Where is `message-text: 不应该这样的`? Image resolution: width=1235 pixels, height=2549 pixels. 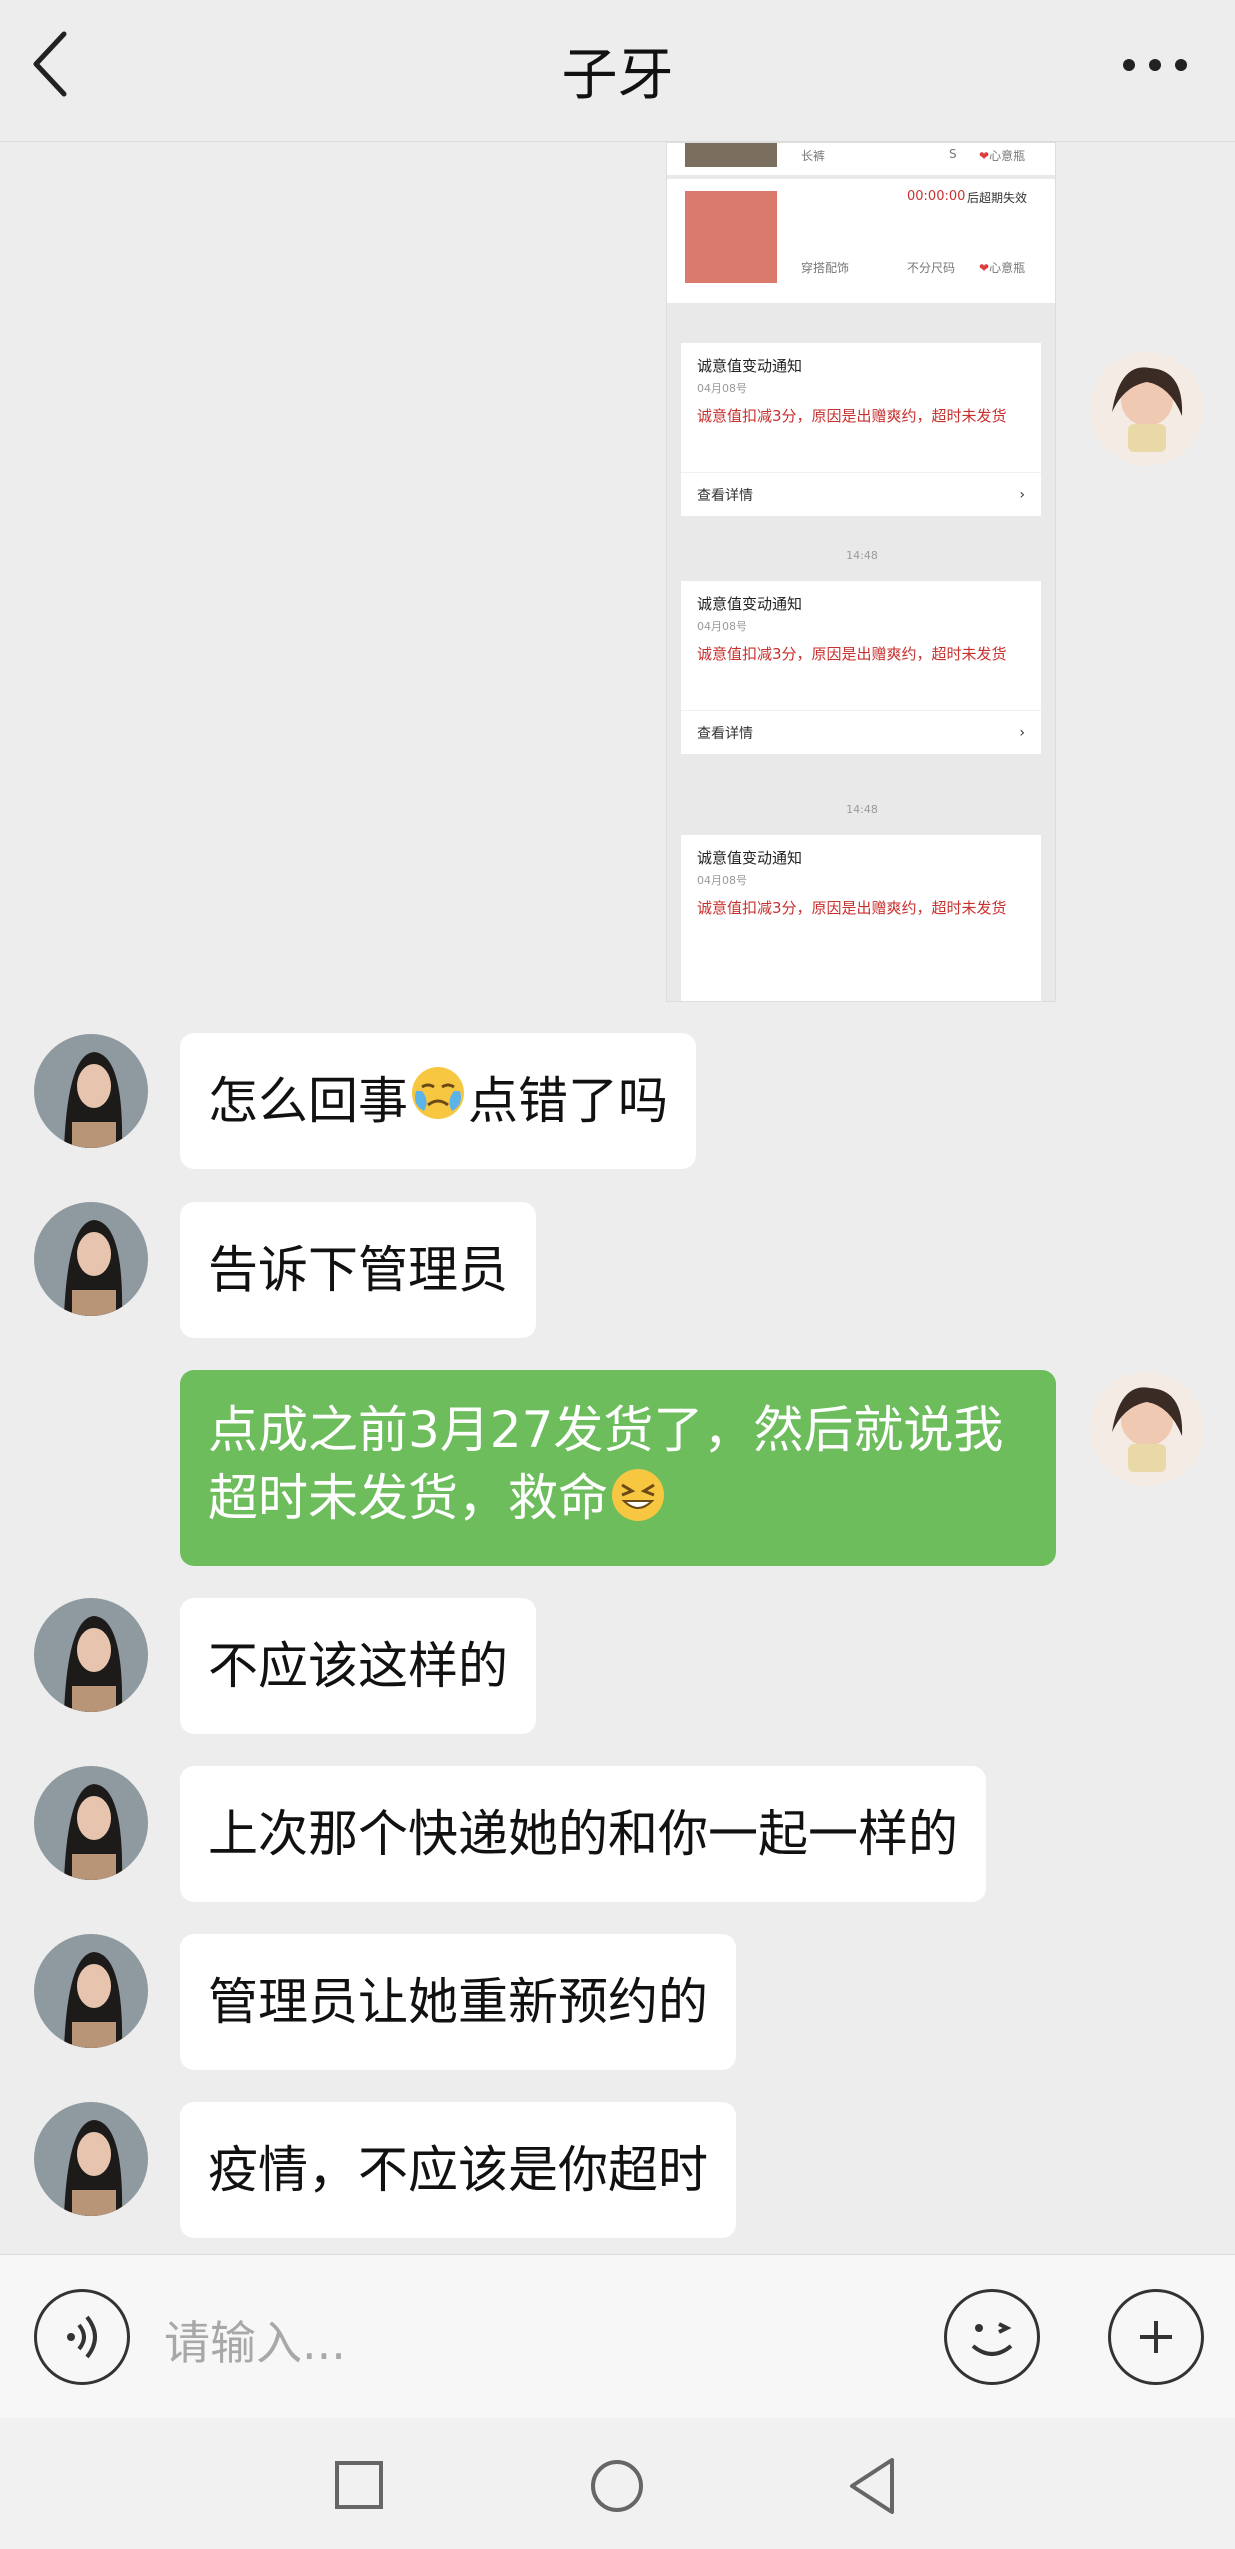
message-text: 不应该这样的 is located at coordinates (358, 1666).